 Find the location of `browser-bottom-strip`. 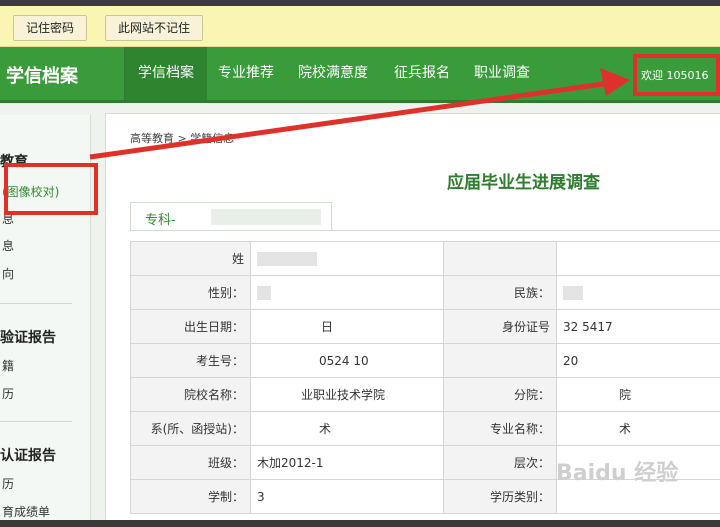

browser-bottom-strip is located at coordinates (360, 523).